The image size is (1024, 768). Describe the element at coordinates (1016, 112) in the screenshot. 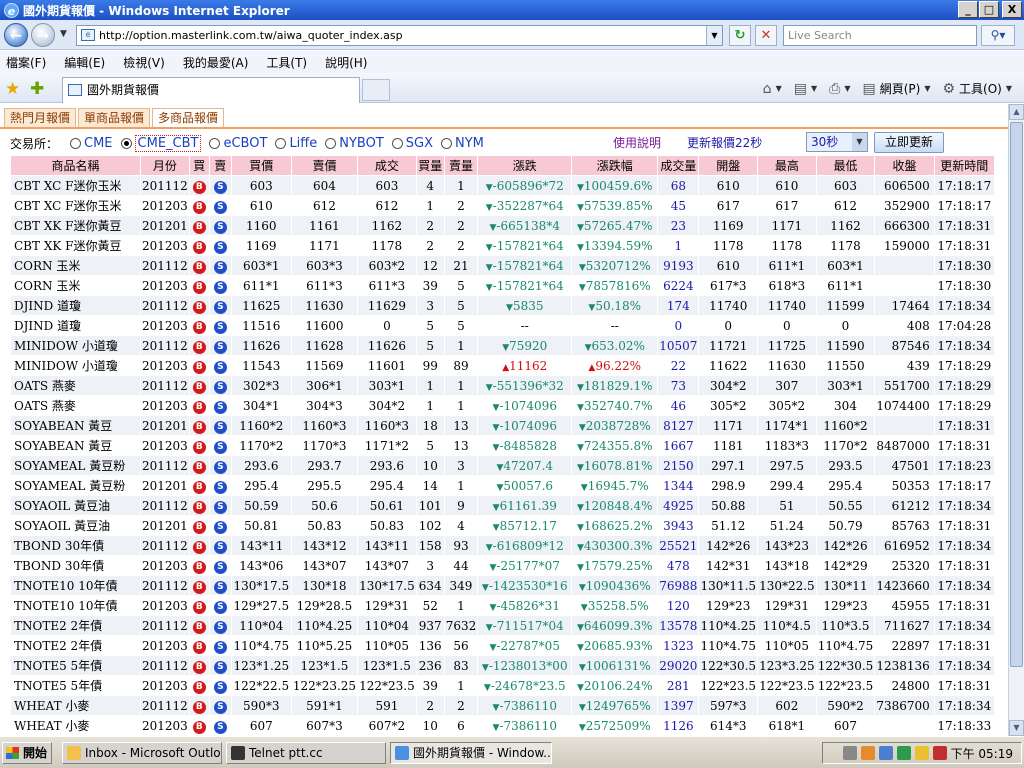

I see `scroll-up-icon: ▲` at that location.